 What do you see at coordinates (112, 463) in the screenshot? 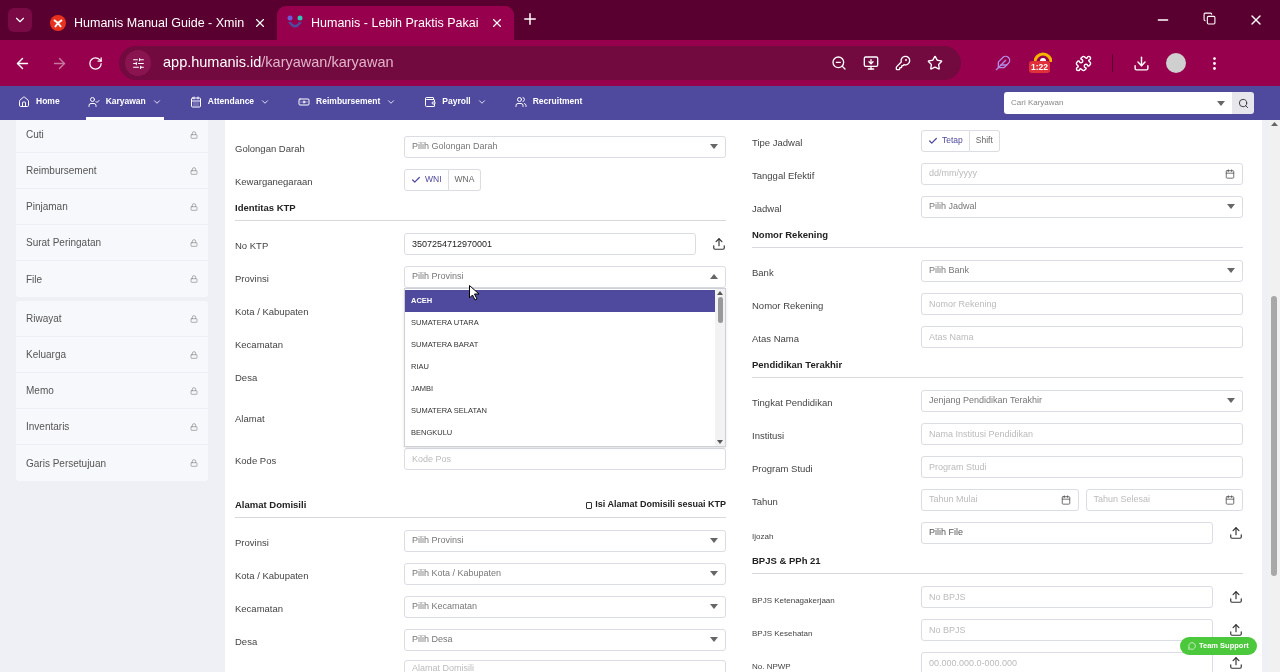
I see `sidebar-item: Garis Persetujuan` at bounding box center [112, 463].